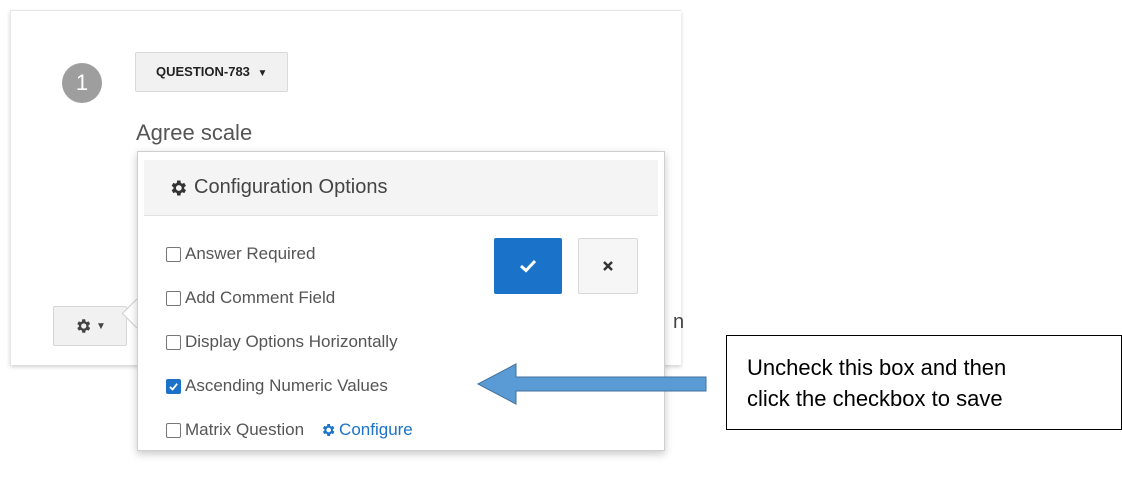 The width and height of the screenshot is (1122, 481). What do you see at coordinates (82, 83) in the screenshot?
I see `question-number-badge: 1` at bounding box center [82, 83].